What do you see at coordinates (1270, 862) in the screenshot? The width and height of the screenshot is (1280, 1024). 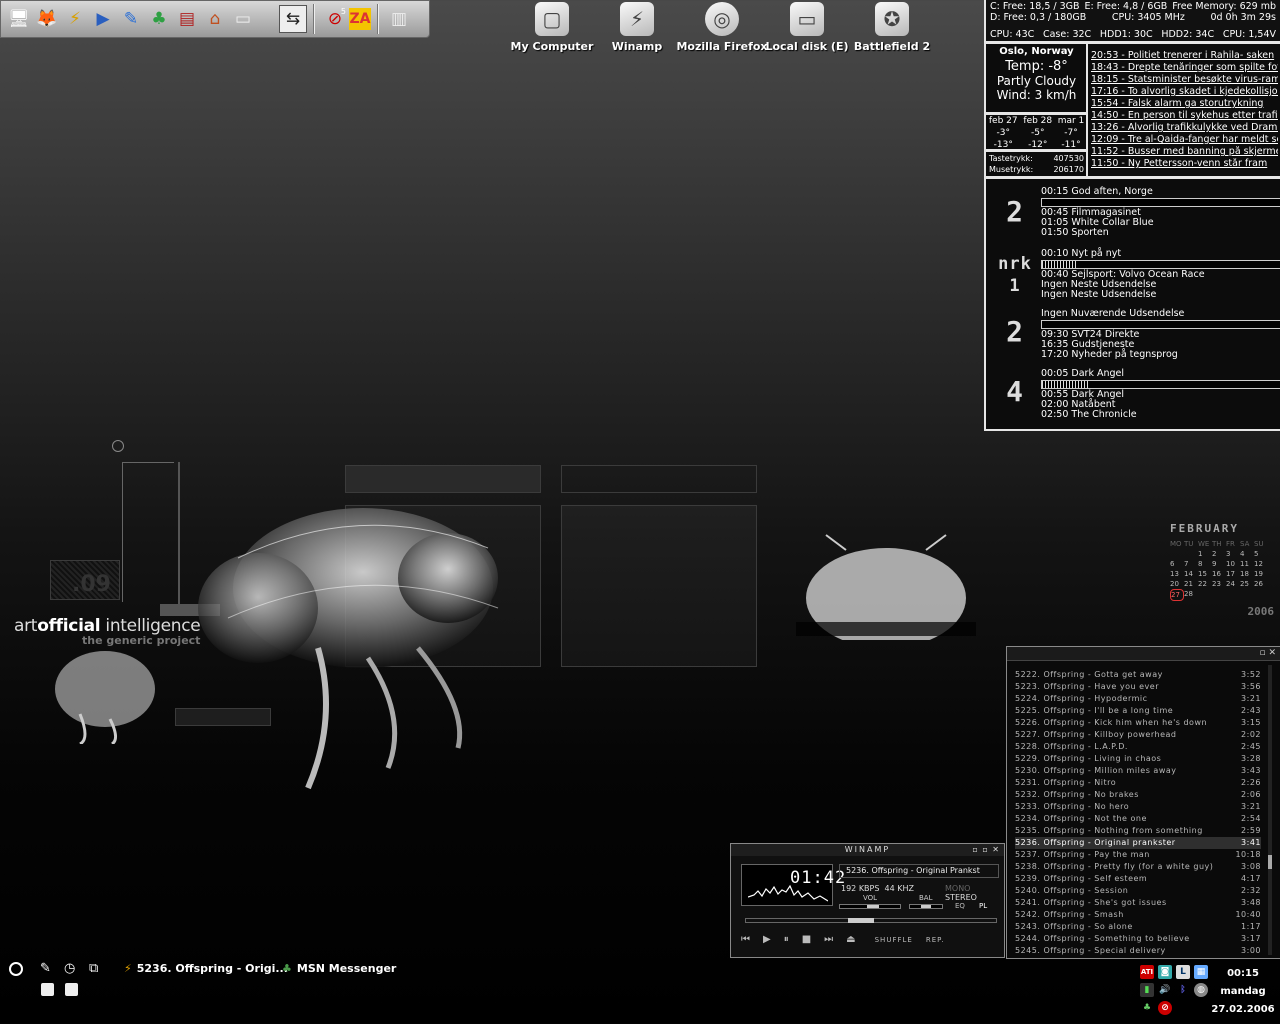 I see `scrollbar-thumb` at bounding box center [1270, 862].